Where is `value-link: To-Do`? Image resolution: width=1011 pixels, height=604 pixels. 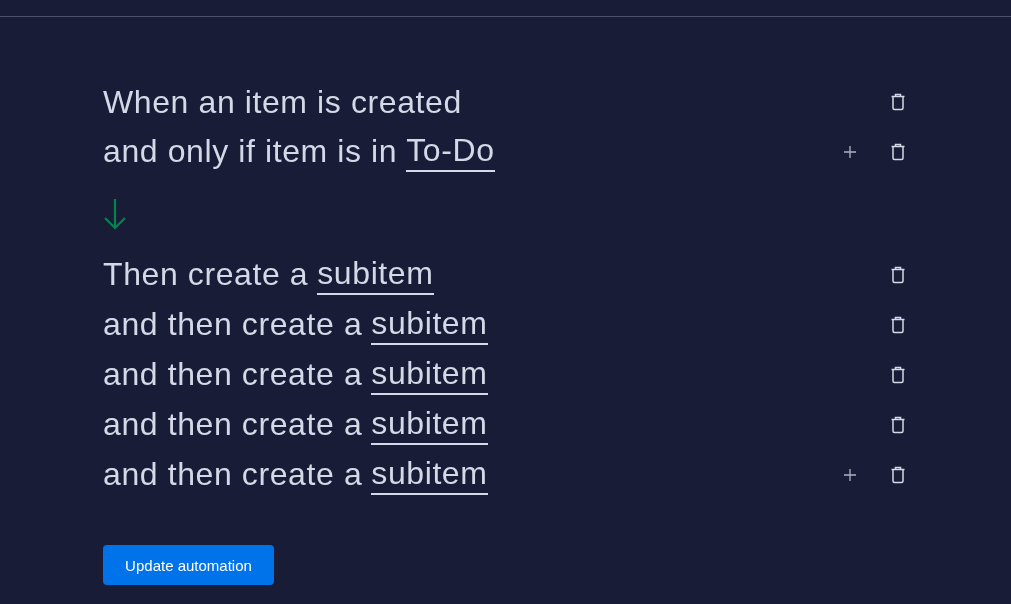
value-link: To-Do is located at coordinates (450, 152).